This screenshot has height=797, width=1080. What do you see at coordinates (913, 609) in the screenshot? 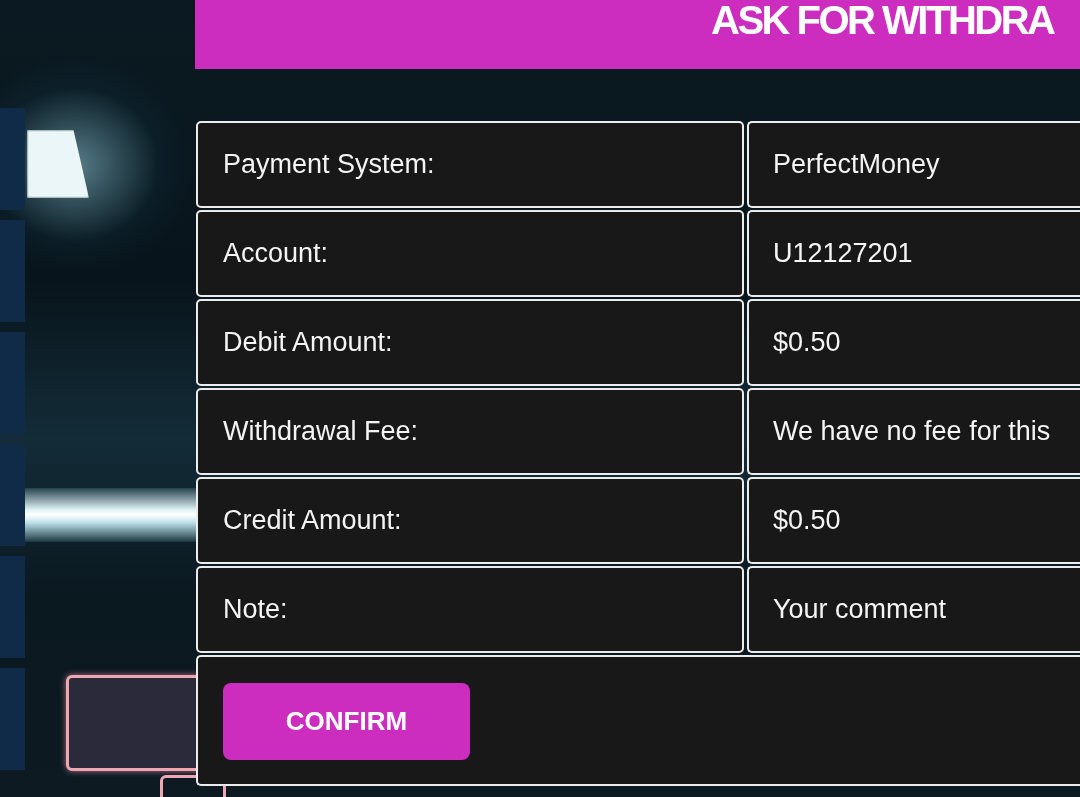
I see `value-cell: Your comment` at bounding box center [913, 609].